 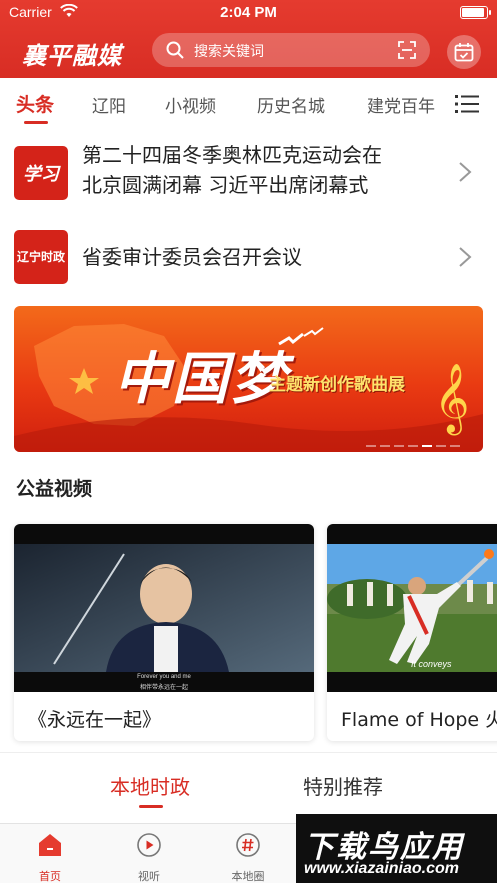 I want to click on headline-title-line2: 北京圆满闭幕 习近平出席闭幕式, so click(x=225, y=185).